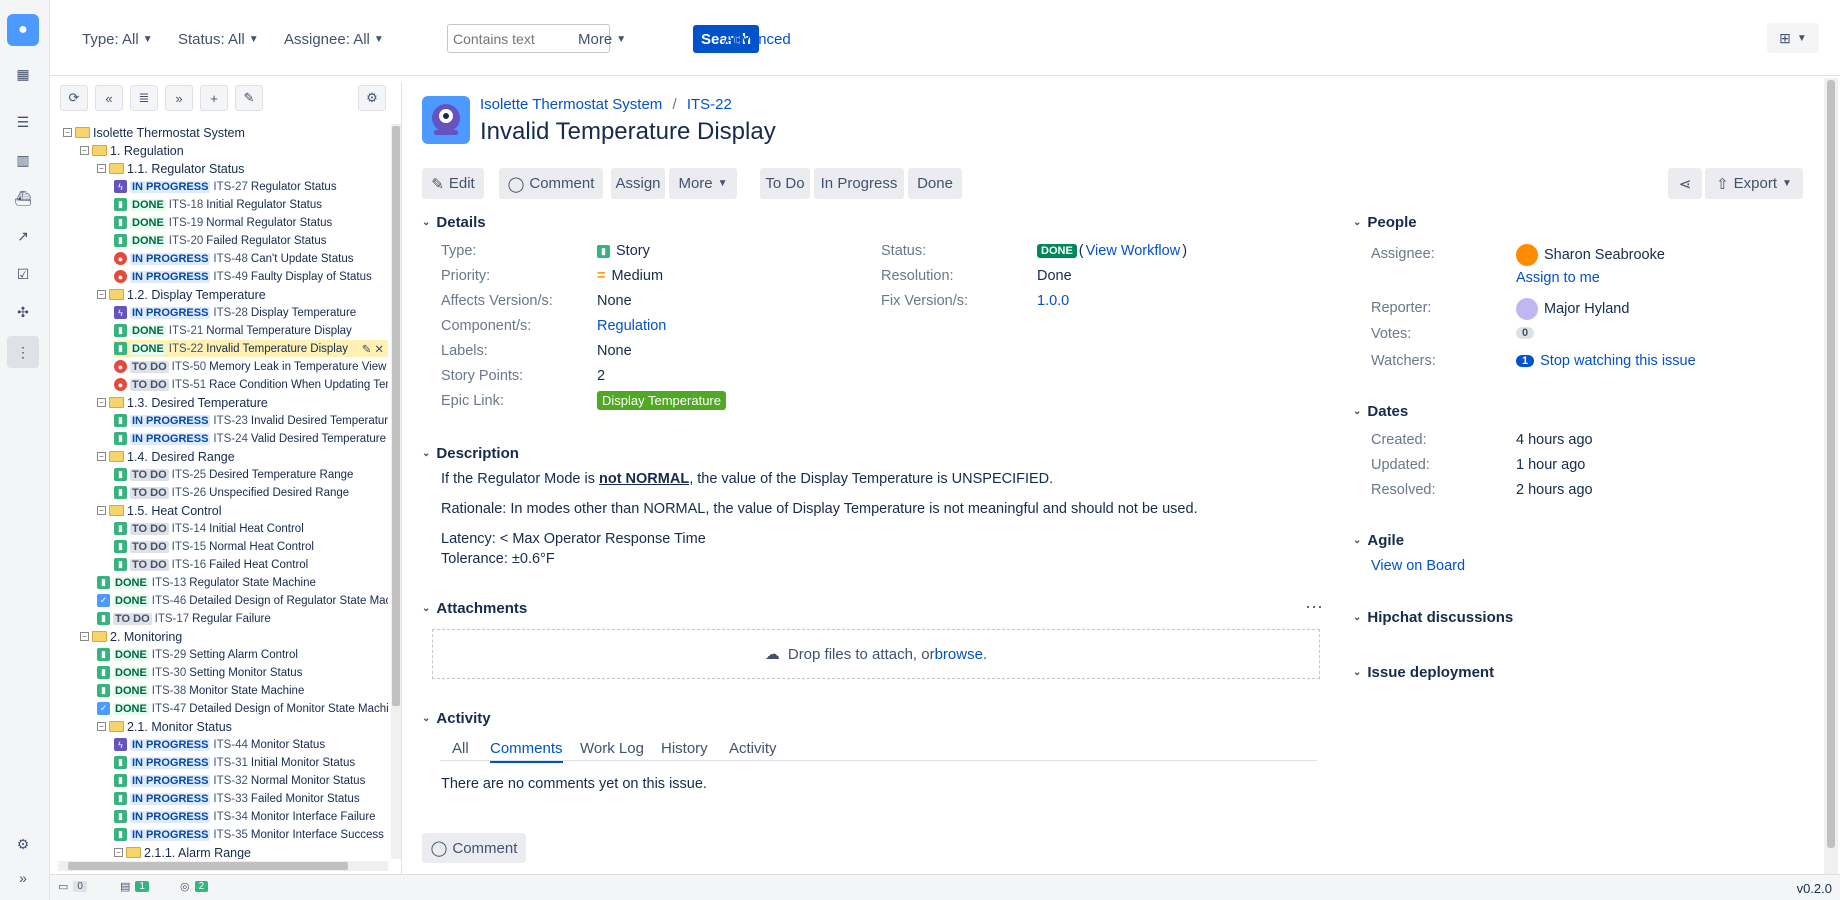 The height and width of the screenshot is (900, 1840). What do you see at coordinates (23, 74) in the screenshot?
I see `board-icon: ▦` at bounding box center [23, 74].